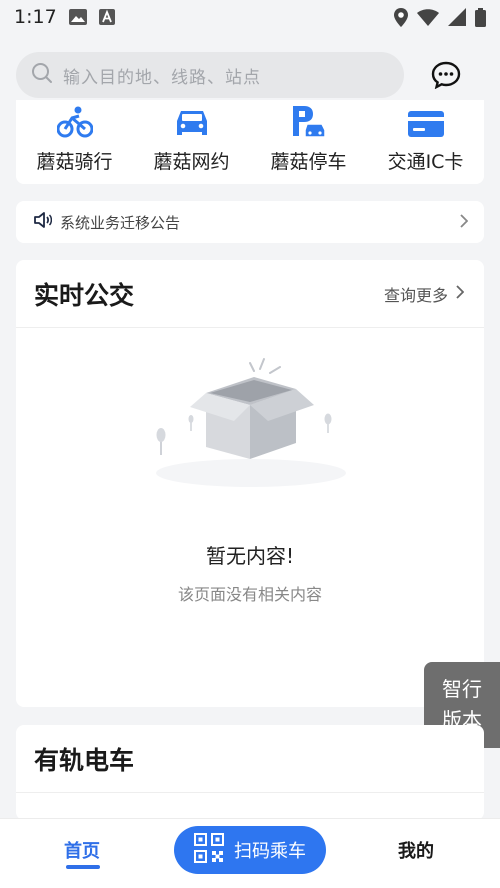 The image size is (500, 888). Describe the element at coordinates (35, 17) in the screenshot. I see `status-time: 1:17` at that location.